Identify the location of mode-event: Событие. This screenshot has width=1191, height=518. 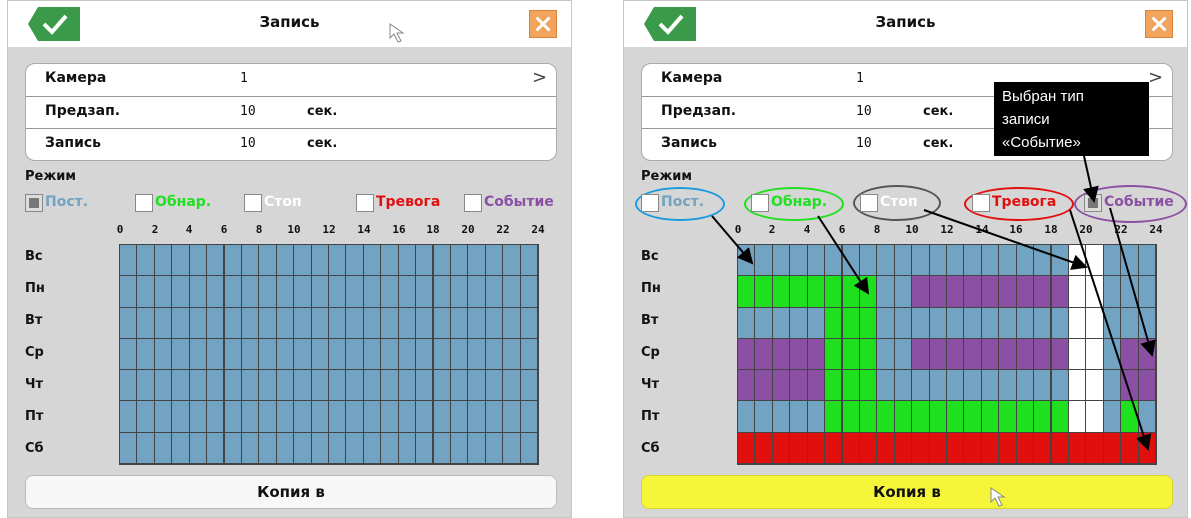
(518, 204).